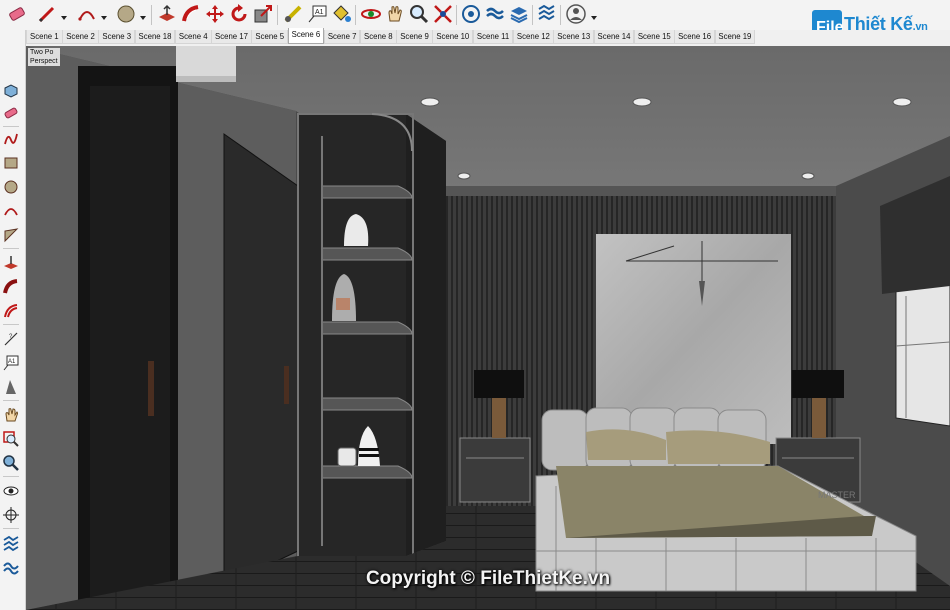  Describe the element at coordinates (371, 14) in the screenshot. I see `orbit-icon` at that location.